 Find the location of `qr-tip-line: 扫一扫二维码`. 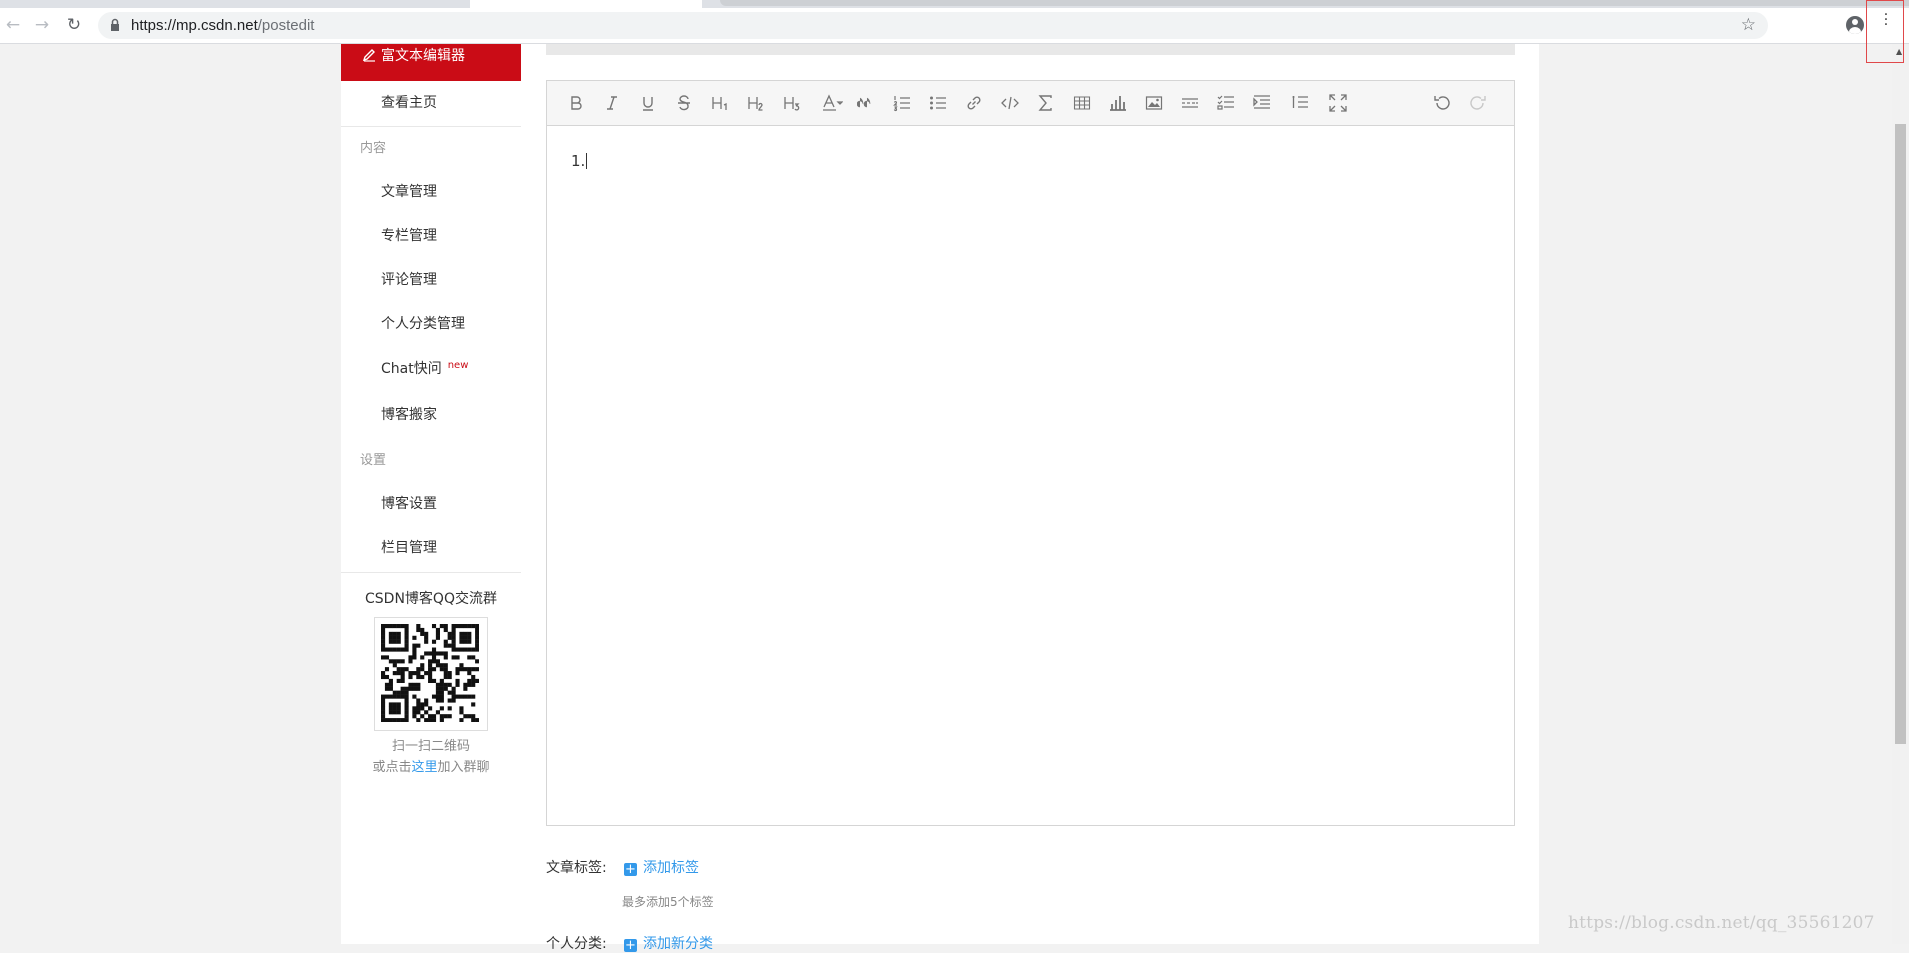

qr-tip-line: 扫一扫二维码 is located at coordinates (430, 746).